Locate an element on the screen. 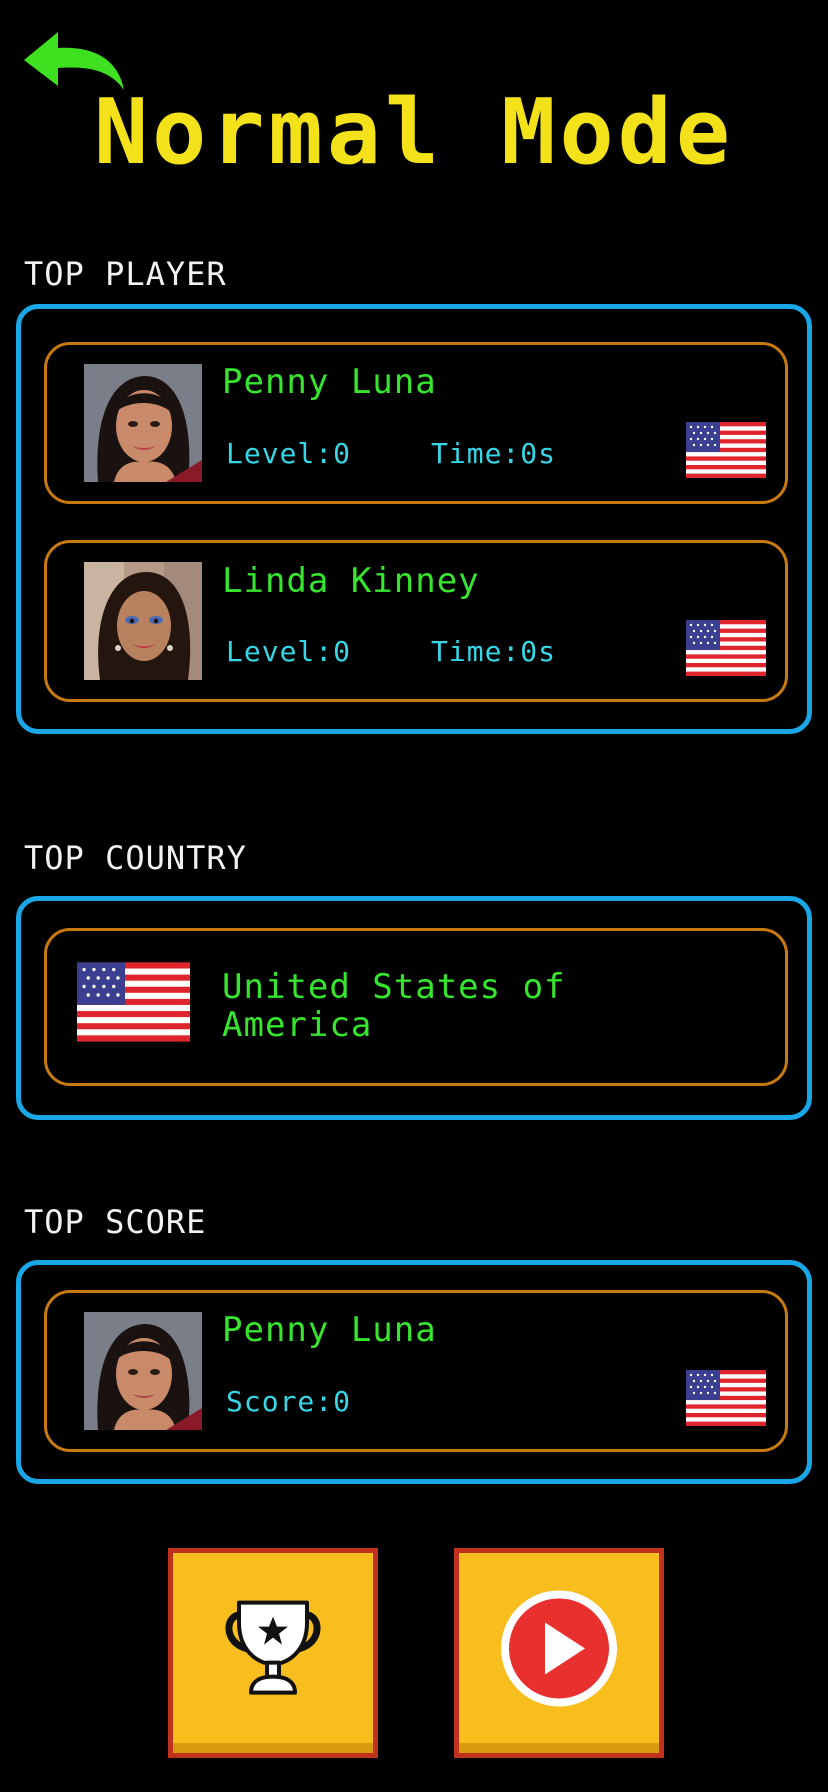  country-name: United States of America is located at coordinates (394, 1006).